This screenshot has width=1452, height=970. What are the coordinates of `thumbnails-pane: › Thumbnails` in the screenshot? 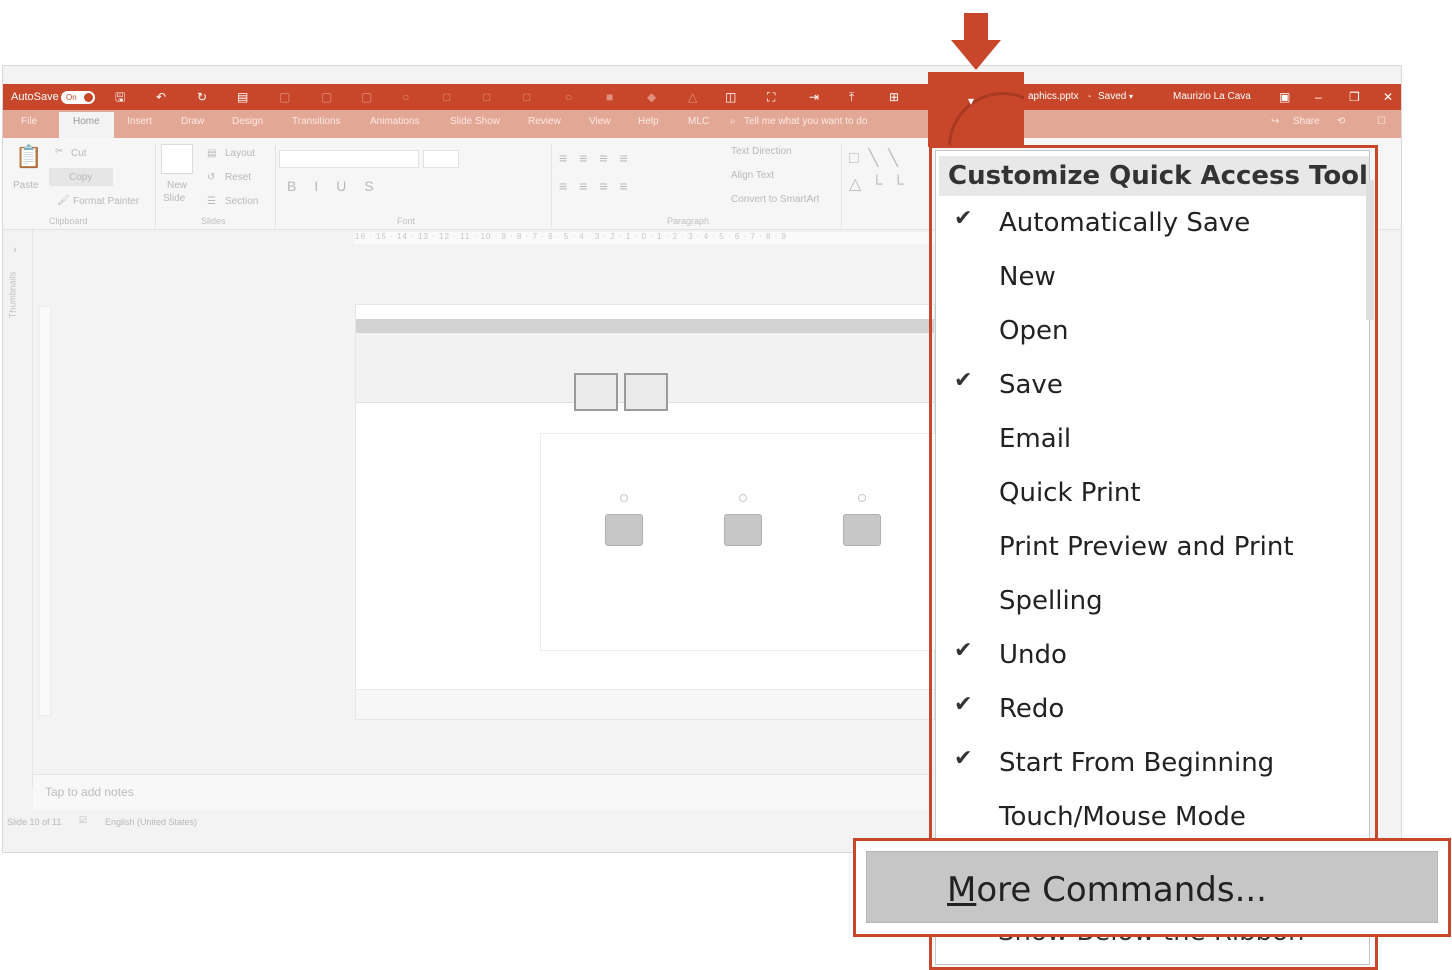 It's located at (18, 510).